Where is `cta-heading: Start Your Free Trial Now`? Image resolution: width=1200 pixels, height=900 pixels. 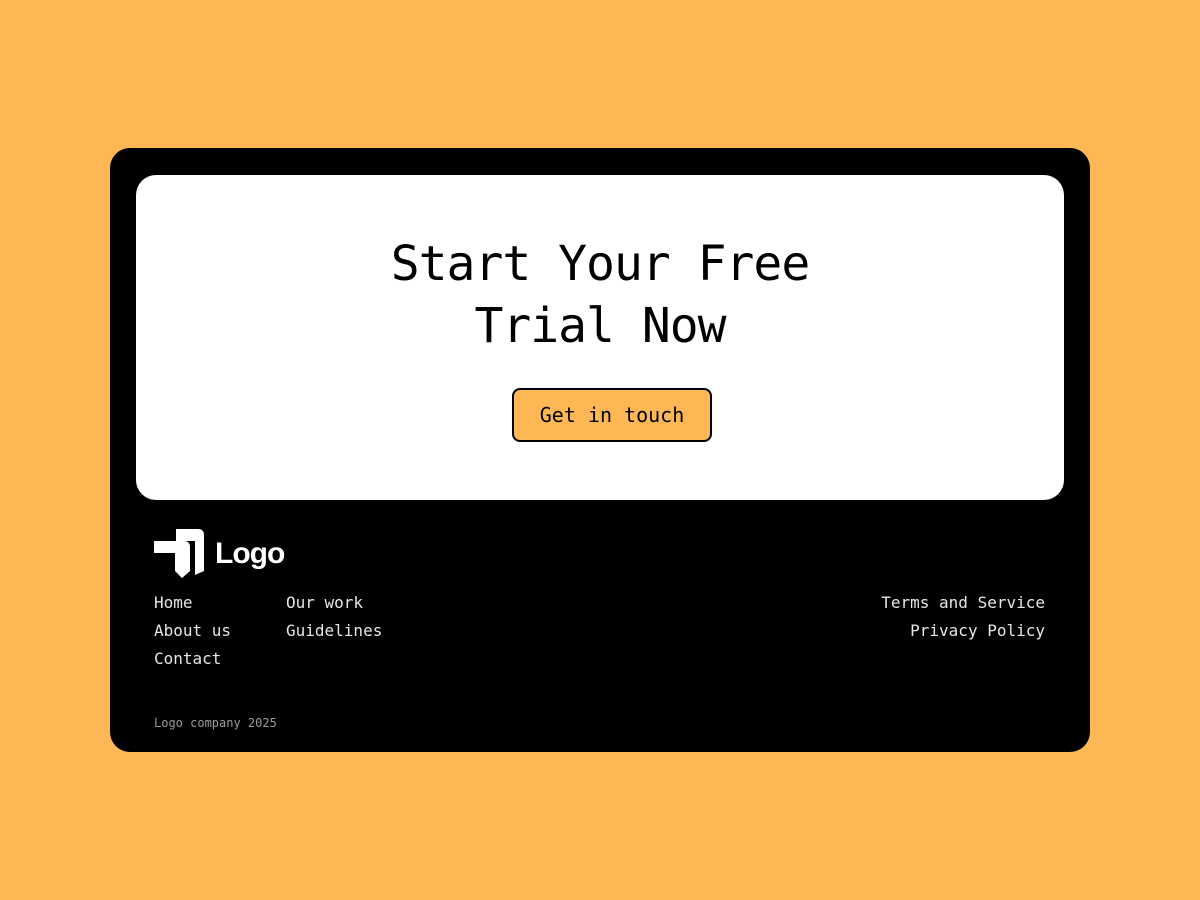
cta-heading: Start Your Free Trial Now is located at coordinates (600, 295).